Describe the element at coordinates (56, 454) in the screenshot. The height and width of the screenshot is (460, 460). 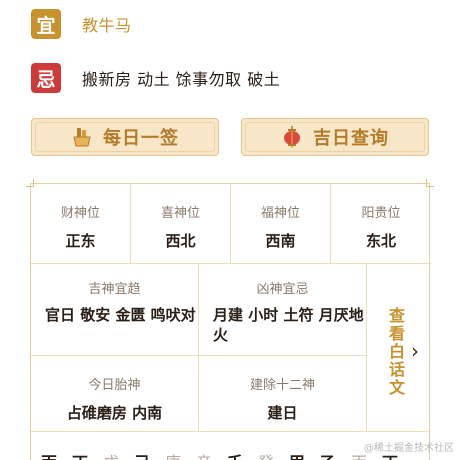
I see `stem: 丙` at that location.